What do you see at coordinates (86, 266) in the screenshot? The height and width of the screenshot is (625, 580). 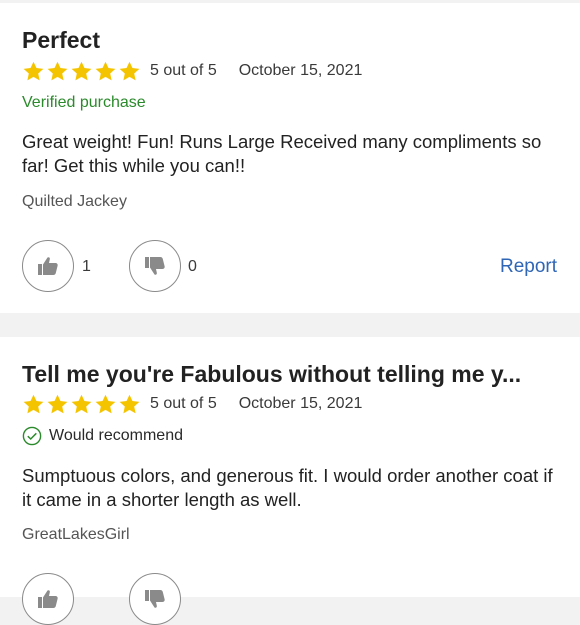 I see `helpful-count: 1` at bounding box center [86, 266].